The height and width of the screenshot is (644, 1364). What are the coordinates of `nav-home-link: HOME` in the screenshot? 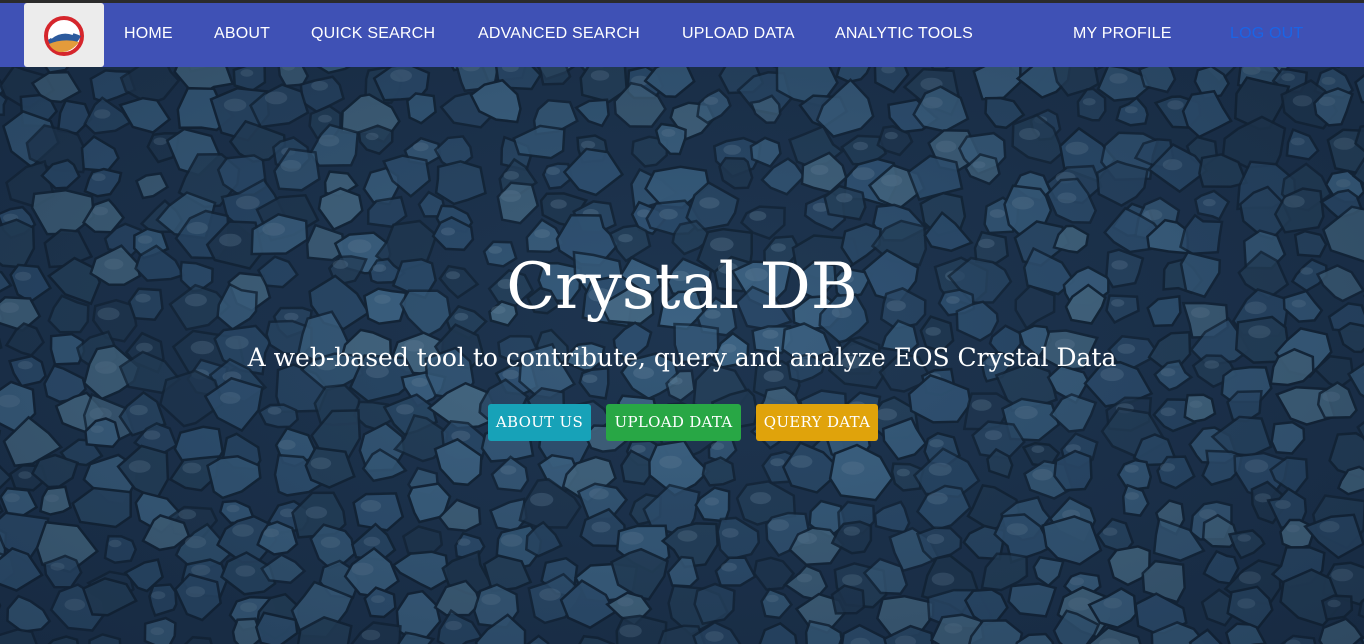 It's located at (148, 34).